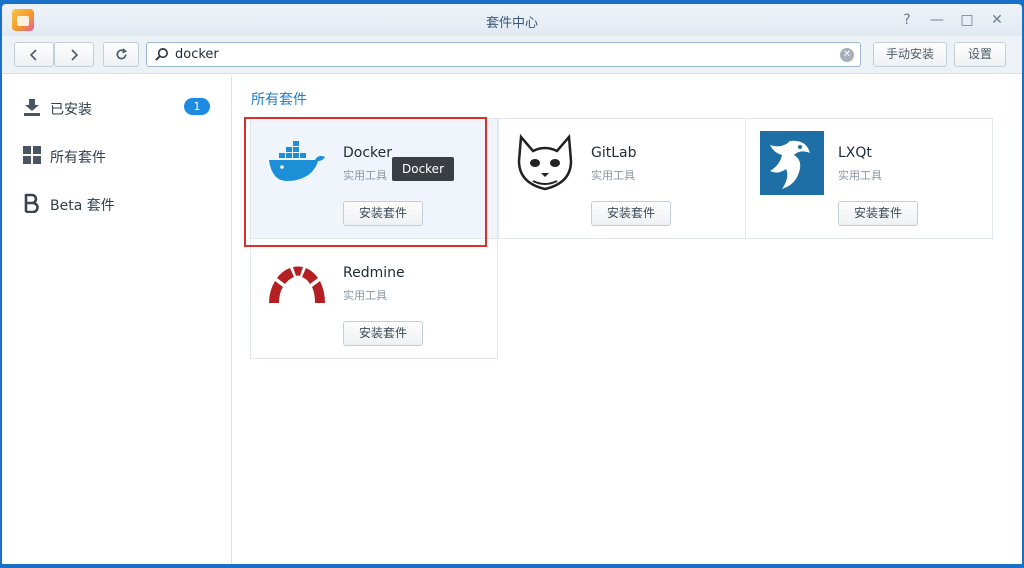 The height and width of the screenshot is (568, 1024). Describe the element at coordinates (279, 100) in the screenshot. I see `section-title: 所有套件` at that location.